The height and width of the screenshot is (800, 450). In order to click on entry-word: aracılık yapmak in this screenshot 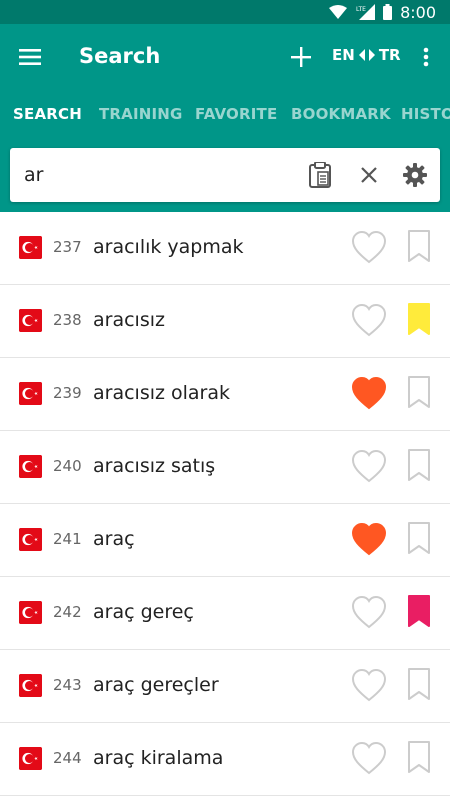, I will do `click(168, 247)`.